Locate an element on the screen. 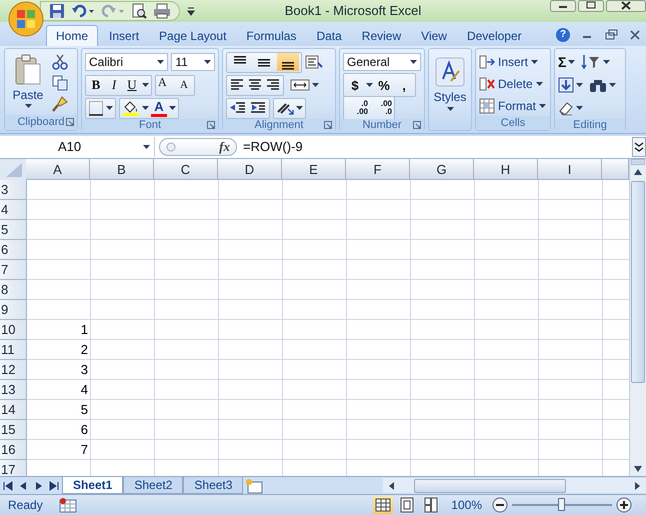 The width and height of the screenshot is (646, 515). column-header: D is located at coordinates (250, 169).